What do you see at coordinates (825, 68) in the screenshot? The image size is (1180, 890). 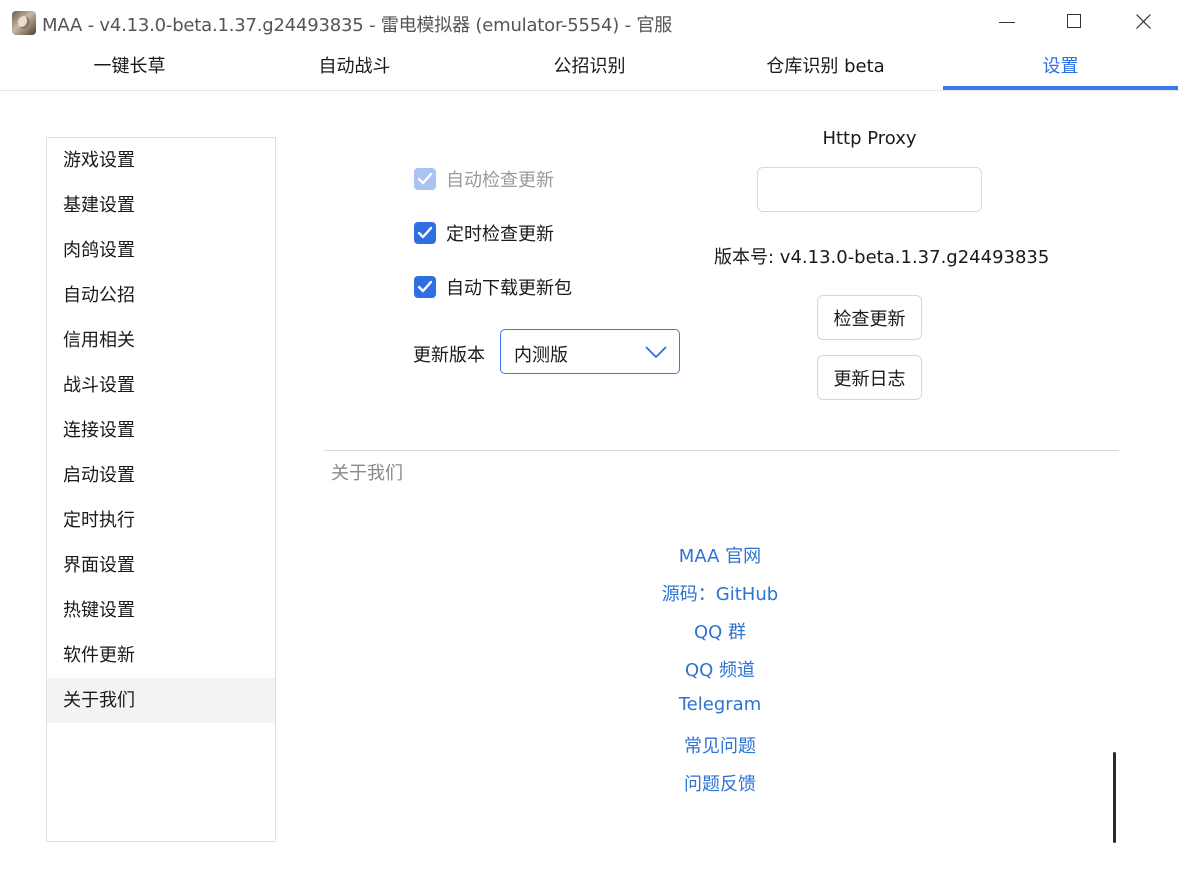 I see `tab-depot: 仓库识别 beta` at bounding box center [825, 68].